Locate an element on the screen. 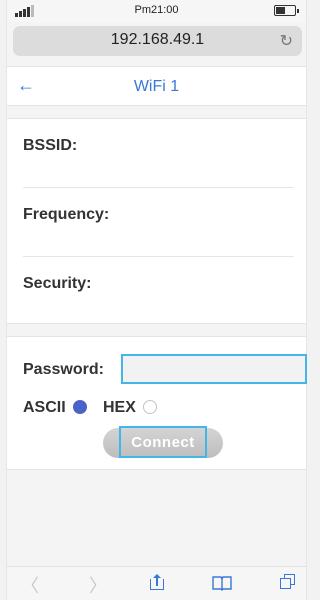 The height and width of the screenshot is (600, 320). frequency-row: Frequency: is located at coordinates (156, 222).